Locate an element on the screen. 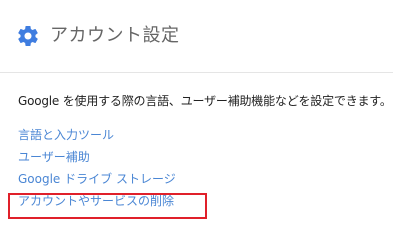 The image size is (393, 240). link-language-input-tools: 言語と入力ツール is located at coordinates (97, 137).